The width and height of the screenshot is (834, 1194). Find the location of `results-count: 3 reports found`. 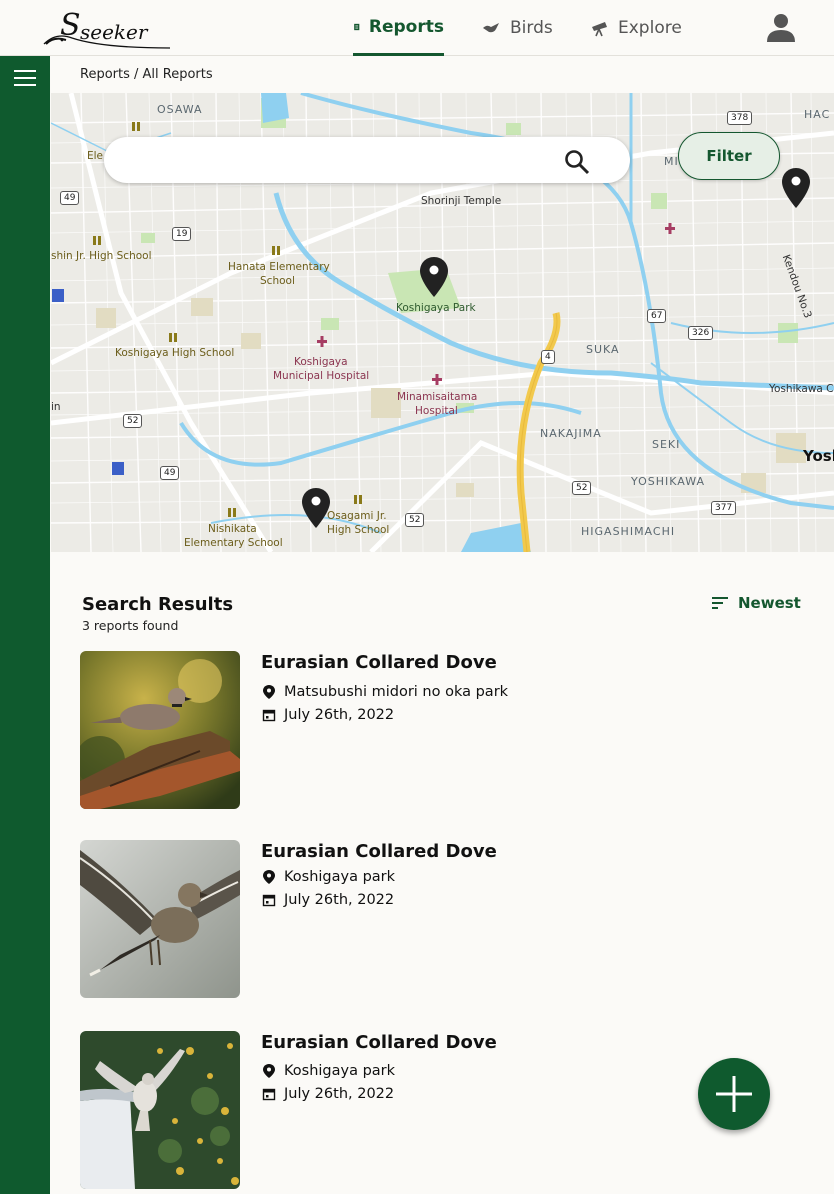

results-count: 3 reports found is located at coordinates (130, 625).